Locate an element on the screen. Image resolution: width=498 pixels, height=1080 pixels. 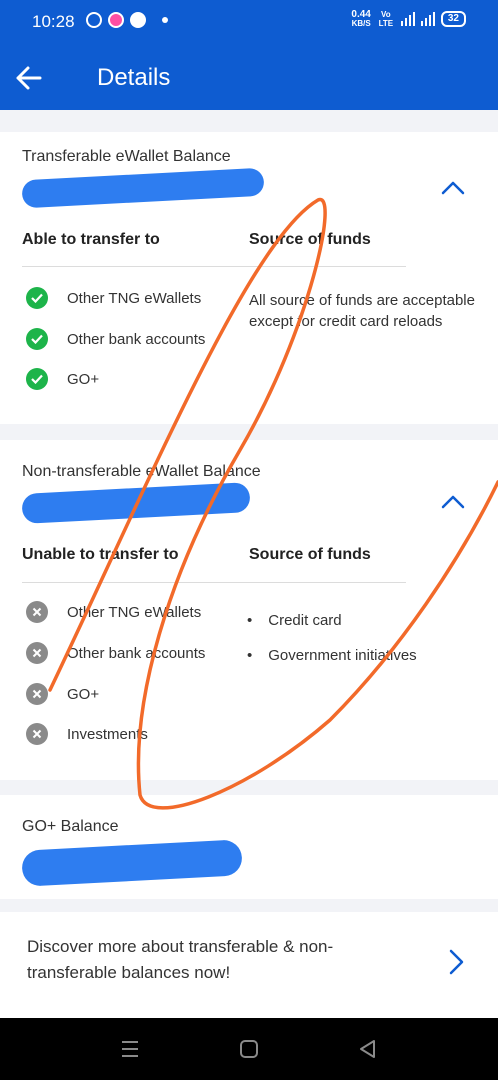
non-transferable-balance-label: Non-transferable eWallet Balance is located at coordinates (141, 471).